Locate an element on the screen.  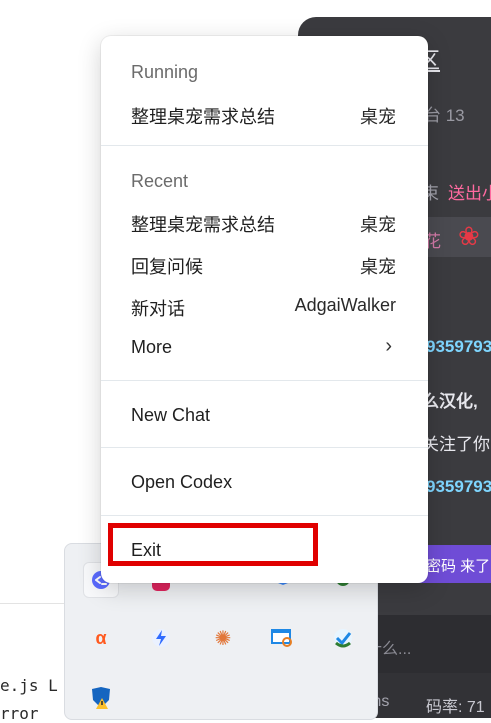
new-chat-label: New Chat is located at coordinates (171, 415).